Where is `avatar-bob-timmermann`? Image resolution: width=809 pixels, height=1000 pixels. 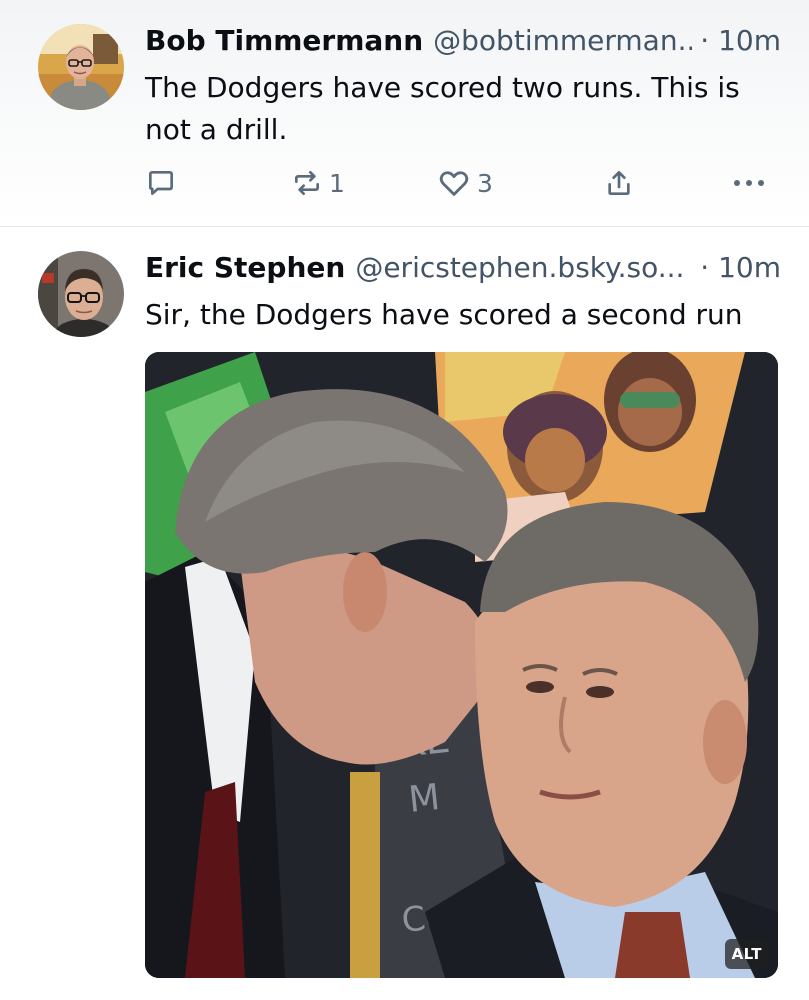 avatar-bob-timmermann is located at coordinates (81, 67).